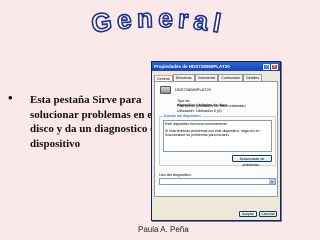  I want to click on property-key: Fabricante:, so click(186, 106).